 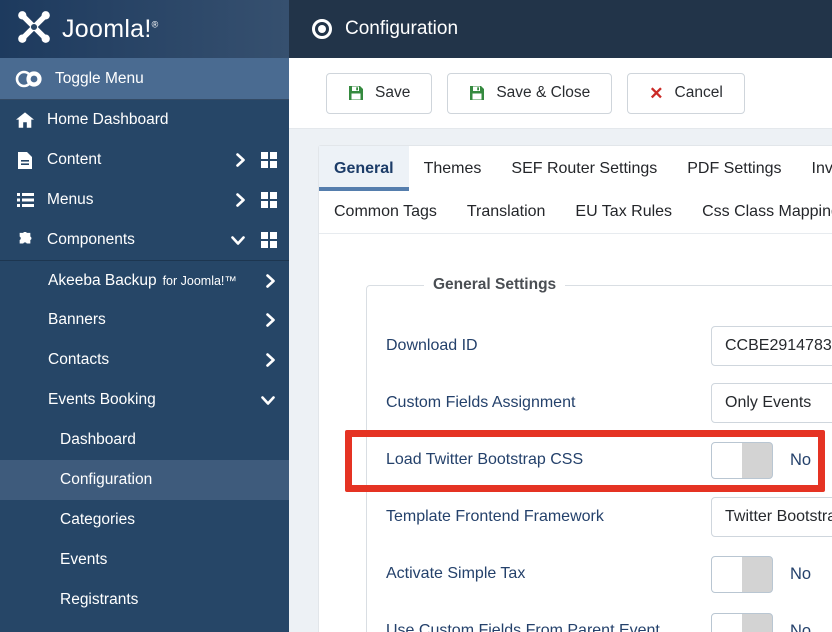 What do you see at coordinates (609, 403) in the screenshot?
I see `field-row-custom-fields-assignment: Custom Fields Assignment Only Events` at bounding box center [609, 403].